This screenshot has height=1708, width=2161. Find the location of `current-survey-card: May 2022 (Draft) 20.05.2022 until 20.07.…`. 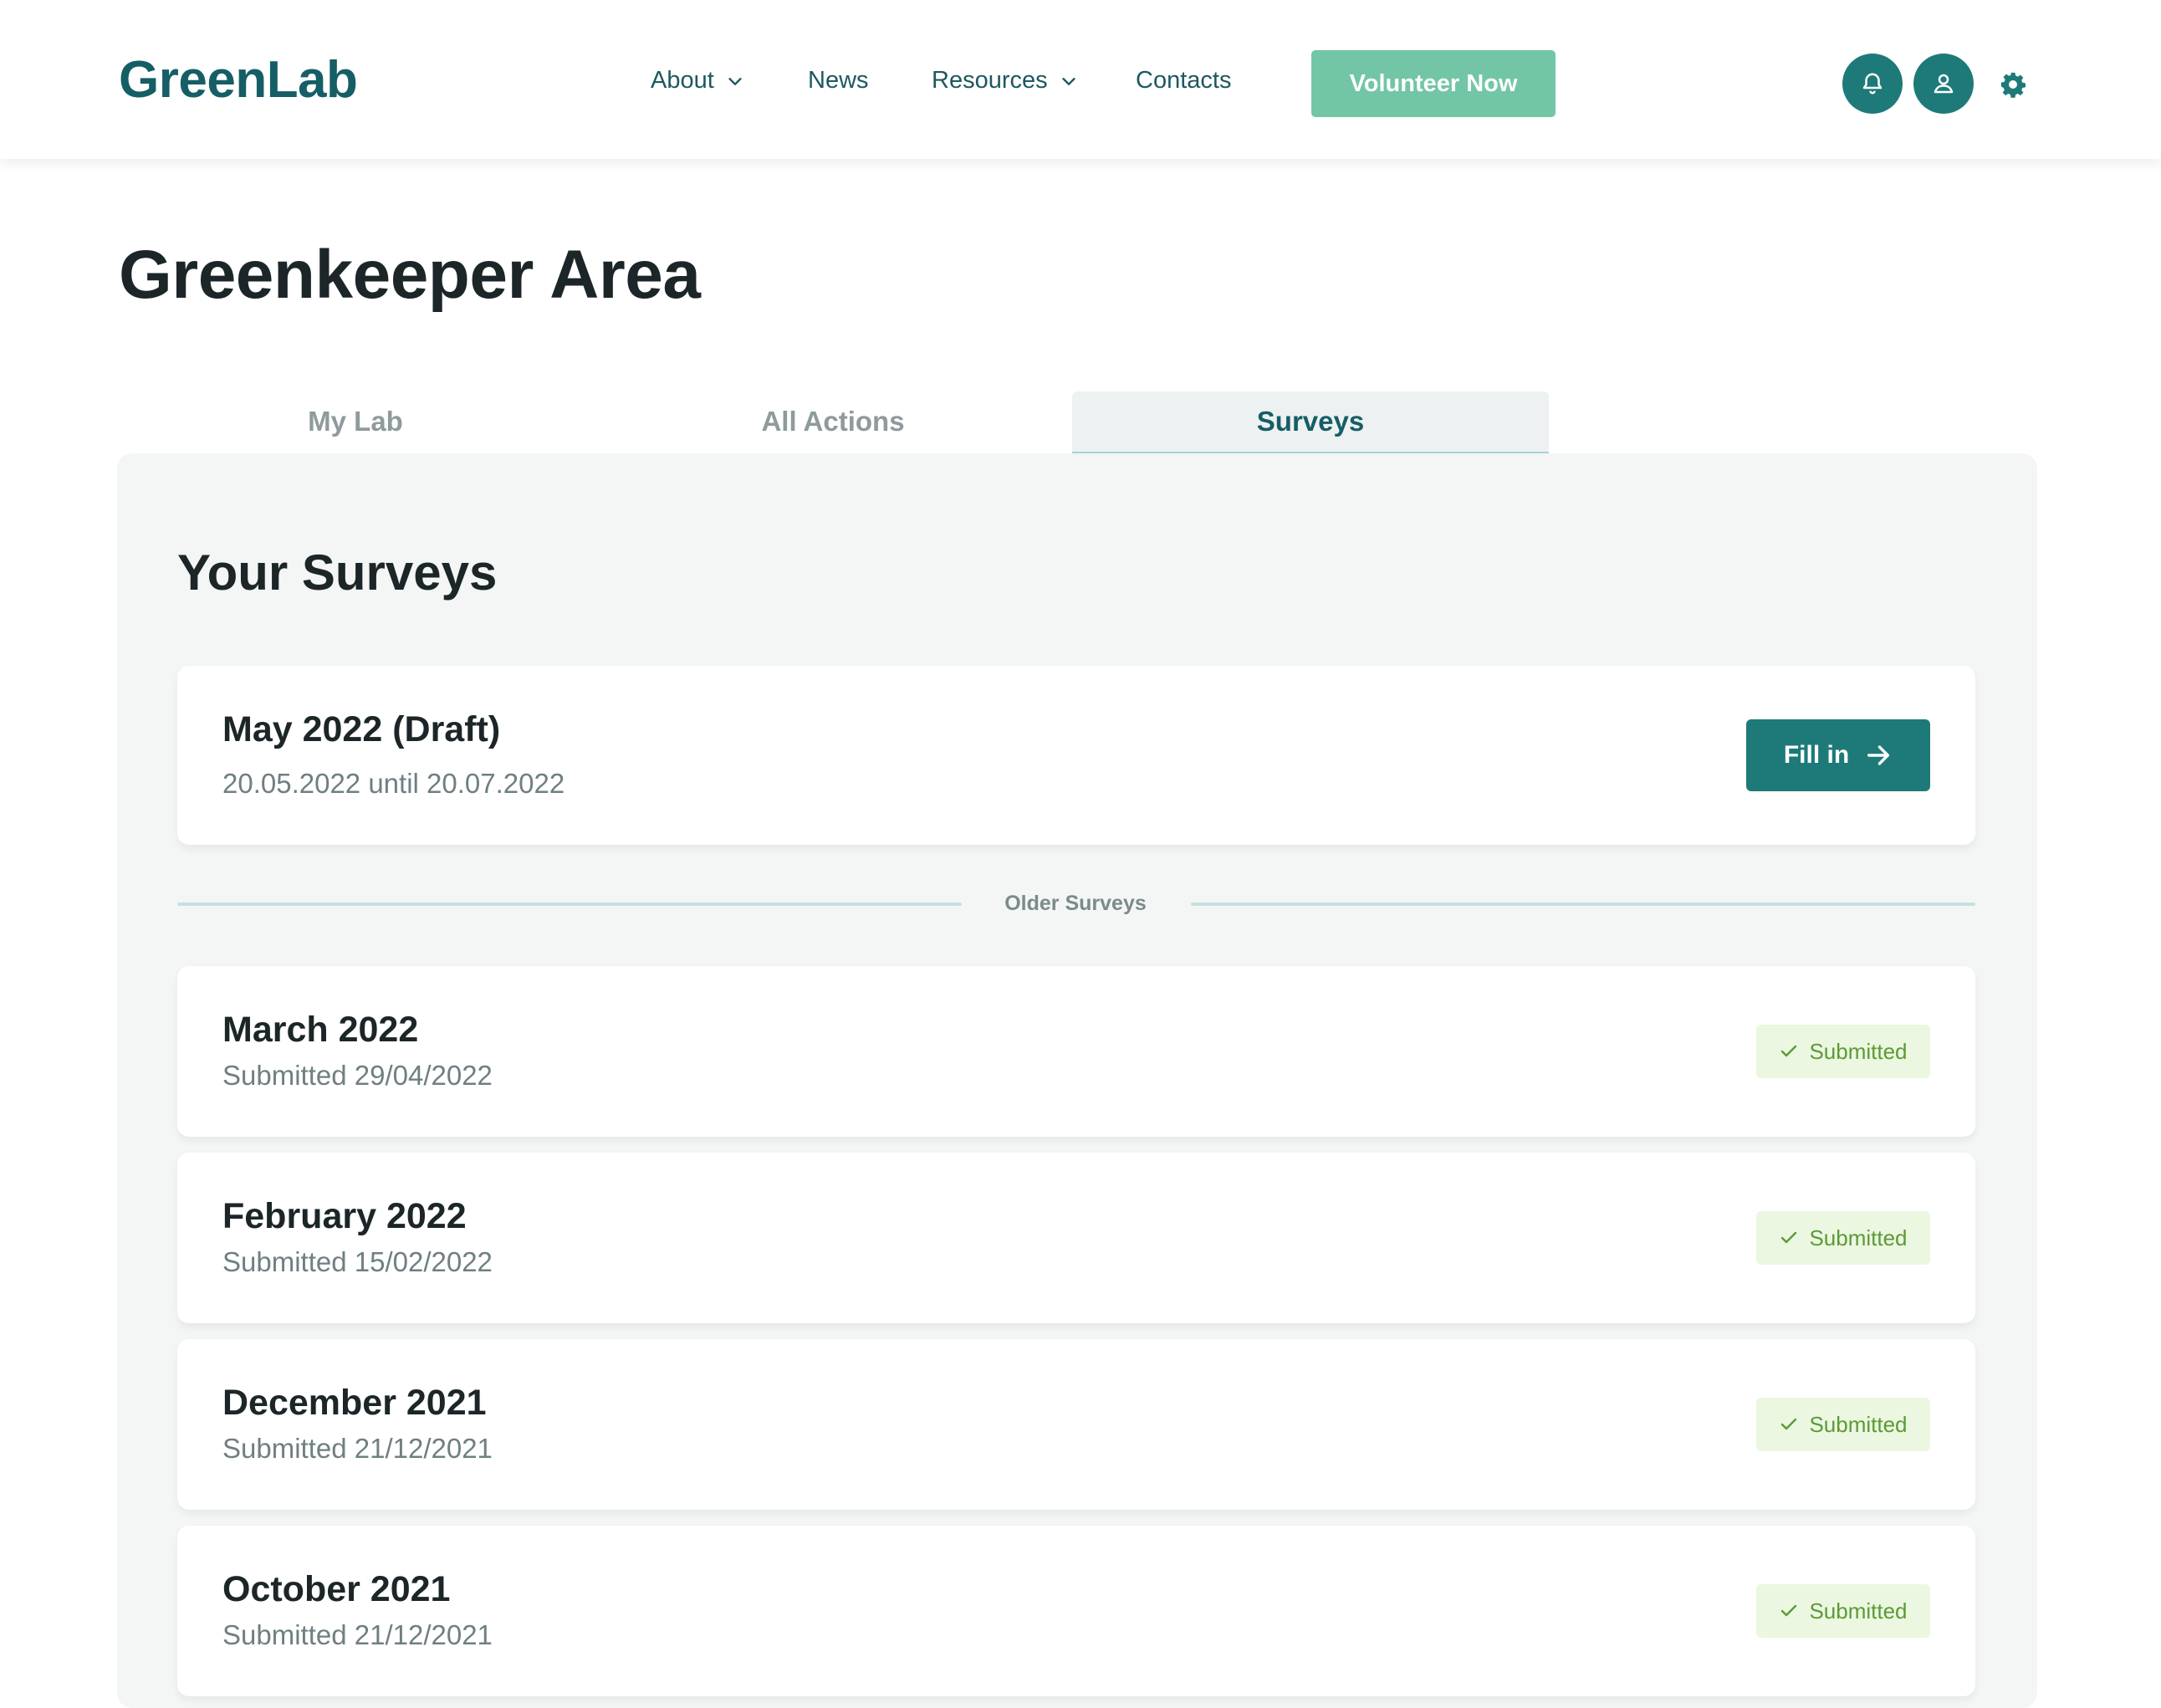

current-survey-card: May 2022 (Draft) 20.05.2022 until 20.07.… is located at coordinates (1076, 756).